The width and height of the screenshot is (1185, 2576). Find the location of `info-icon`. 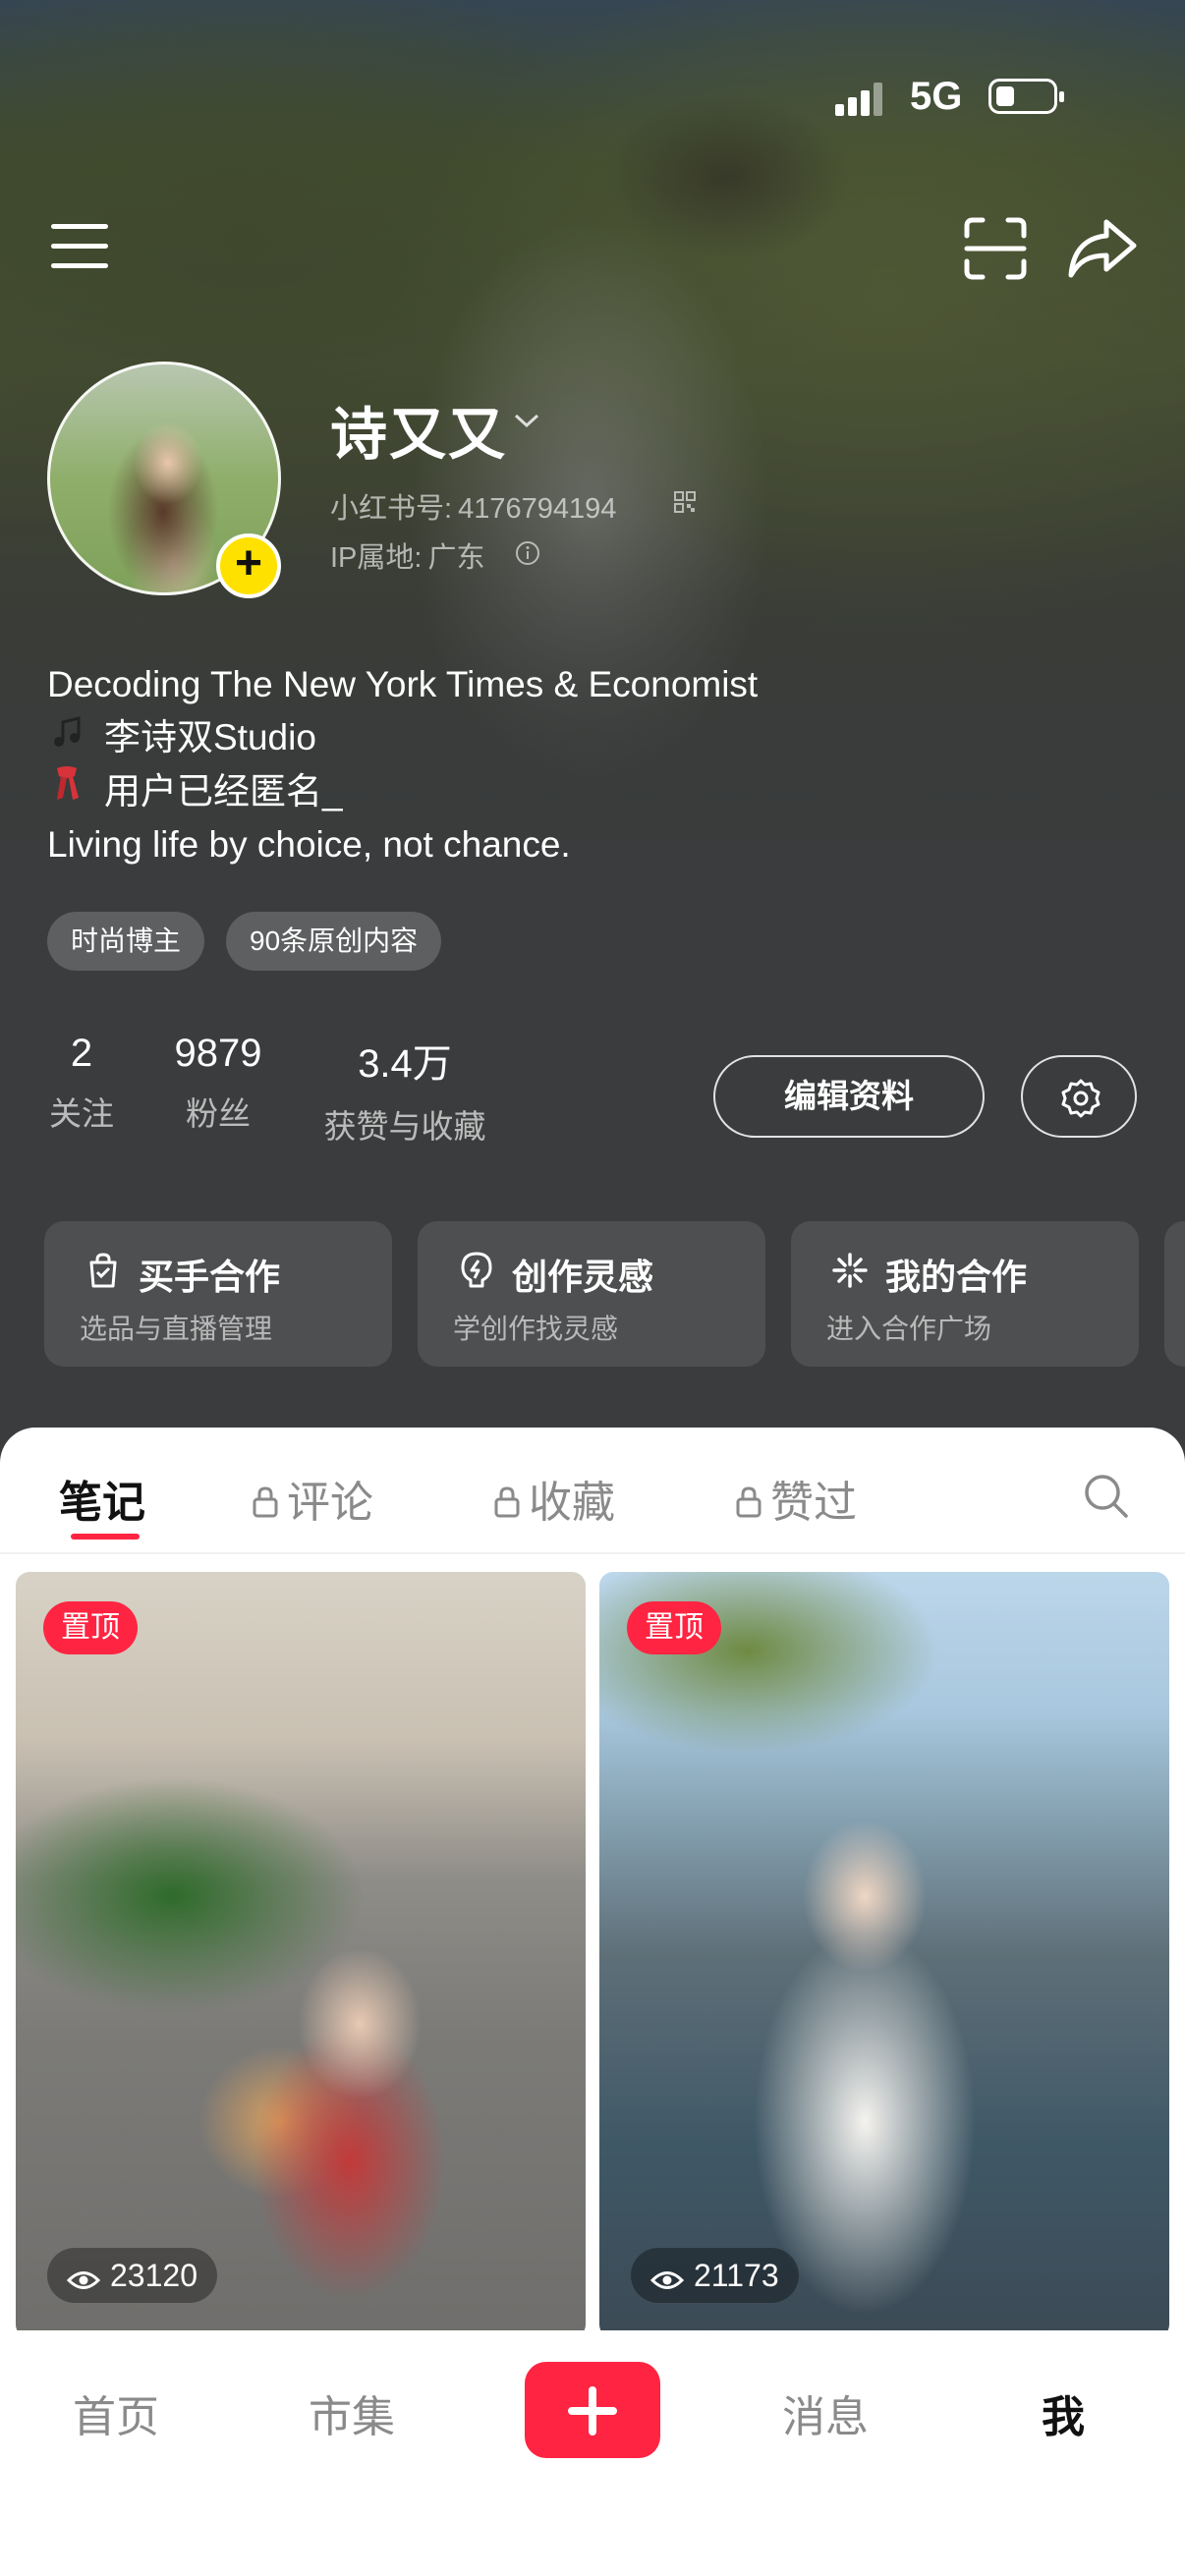

info-icon is located at coordinates (528, 553).